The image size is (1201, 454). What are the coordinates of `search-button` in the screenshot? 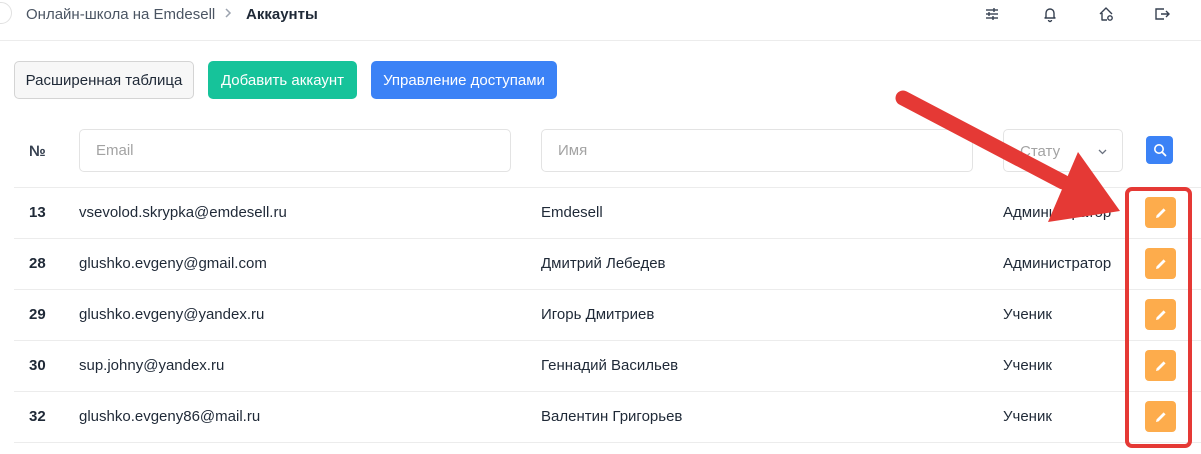 It's located at (1159, 150).